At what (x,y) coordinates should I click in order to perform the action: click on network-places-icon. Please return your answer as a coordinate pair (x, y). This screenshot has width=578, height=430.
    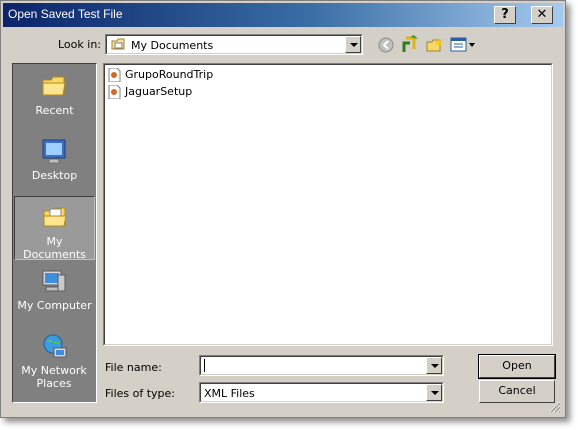
    Looking at the image, I should click on (55, 346).